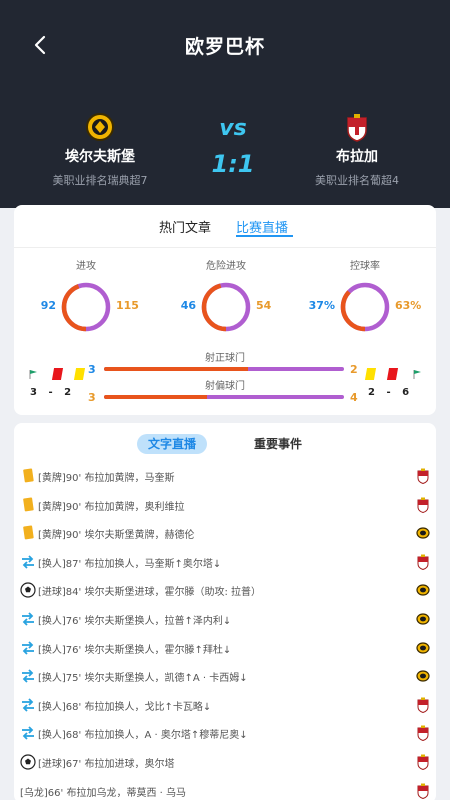 This screenshot has width=450, height=800. What do you see at coordinates (100, 180) in the screenshot?
I see `home-team-rank: 美职业排名瑞典超7` at bounding box center [100, 180].